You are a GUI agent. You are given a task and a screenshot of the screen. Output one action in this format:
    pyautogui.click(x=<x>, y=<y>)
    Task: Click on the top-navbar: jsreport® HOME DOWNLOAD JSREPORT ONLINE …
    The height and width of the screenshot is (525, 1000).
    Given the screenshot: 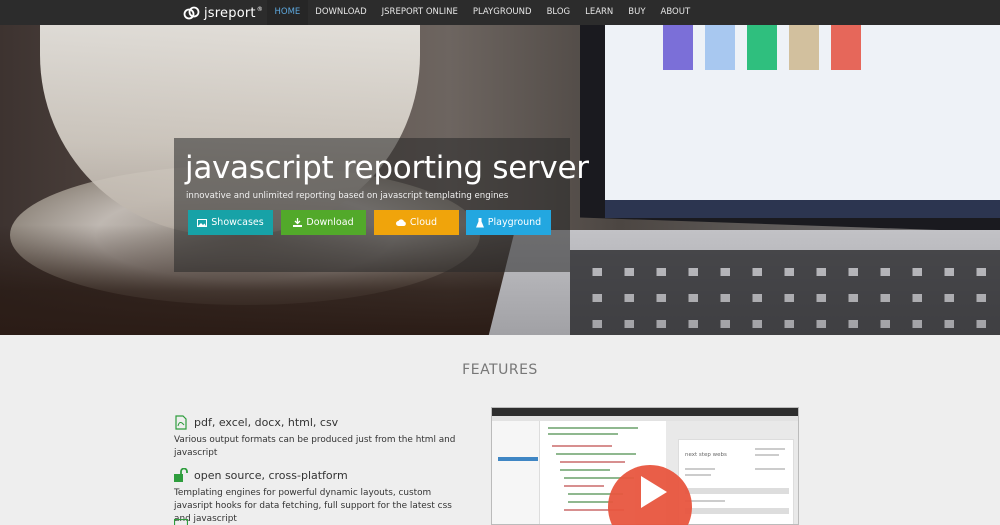 What is the action you would take?
    pyautogui.click(x=500, y=12)
    